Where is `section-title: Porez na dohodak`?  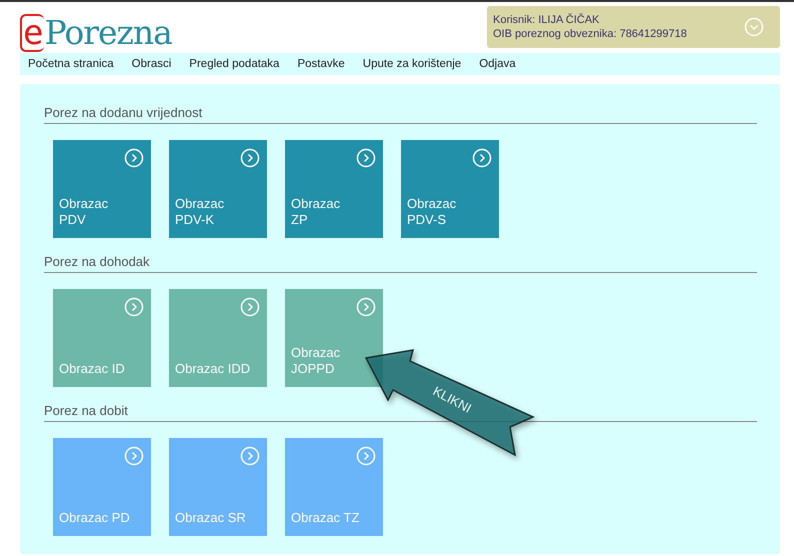
section-title: Porez na dohodak is located at coordinates (400, 264).